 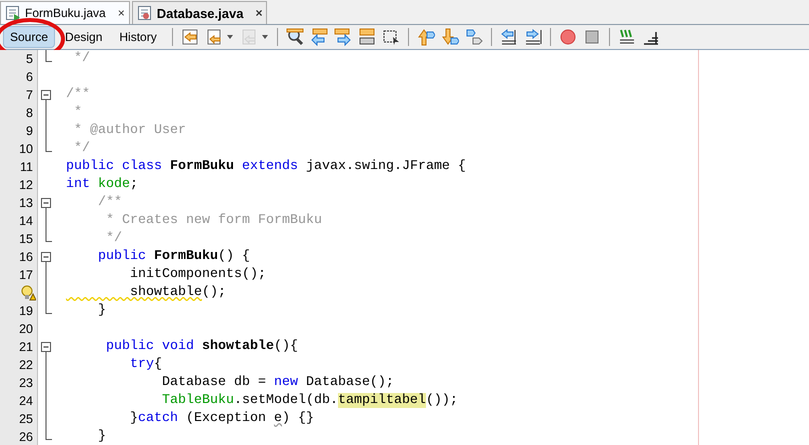 What do you see at coordinates (26, 347) in the screenshot?
I see `line-number: 21` at bounding box center [26, 347].